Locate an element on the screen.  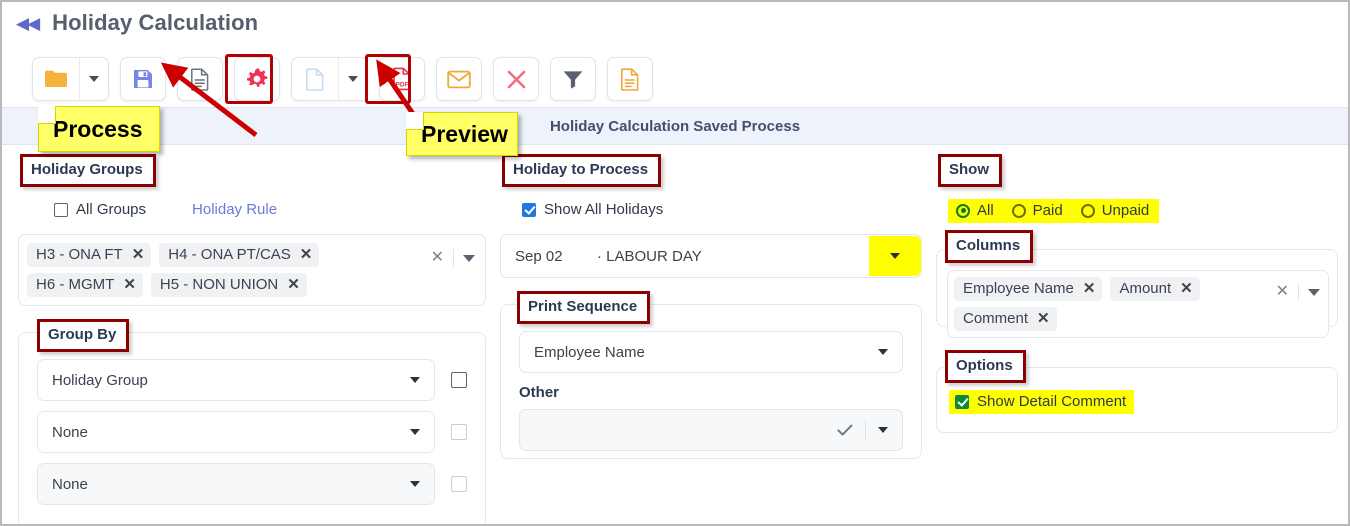
show-detail-comment-checkbox is located at coordinates (962, 401).